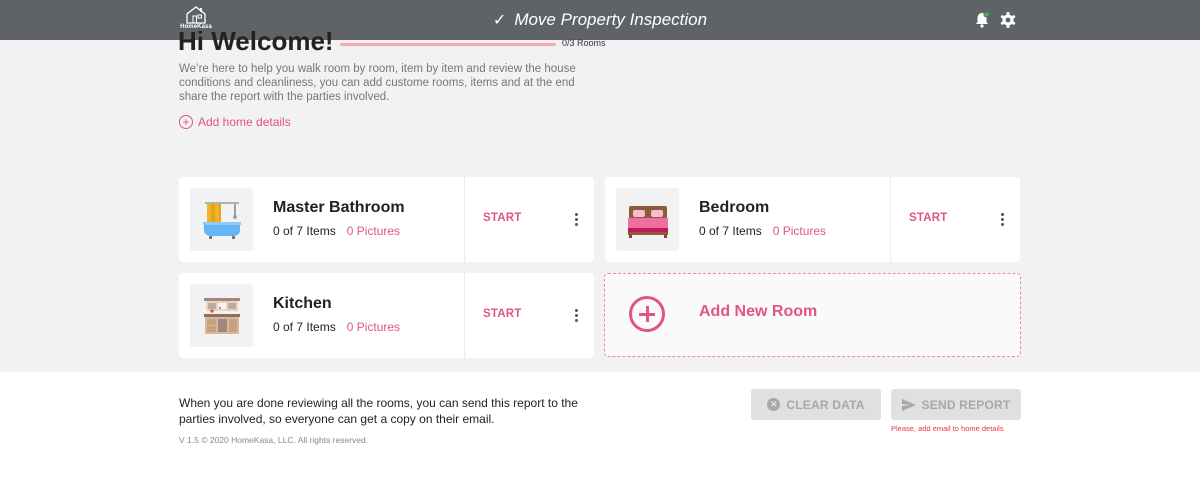  I want to click on send-report-label: SEND REPORT, so click(966, 404).